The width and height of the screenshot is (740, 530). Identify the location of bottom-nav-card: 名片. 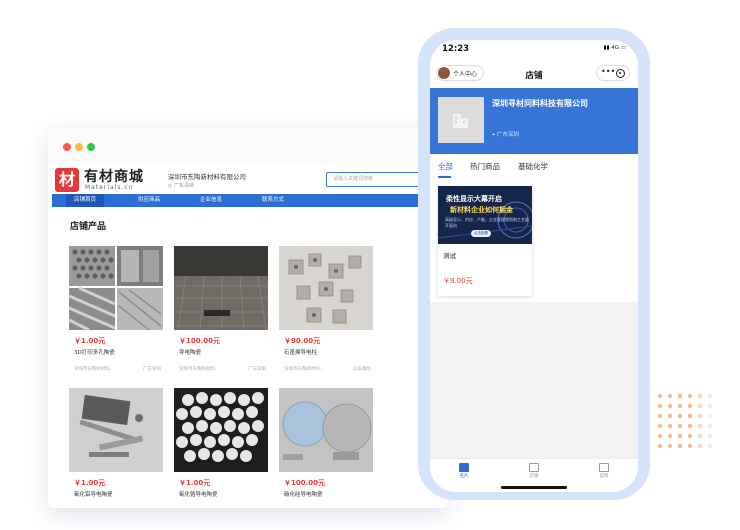
(464, 471).